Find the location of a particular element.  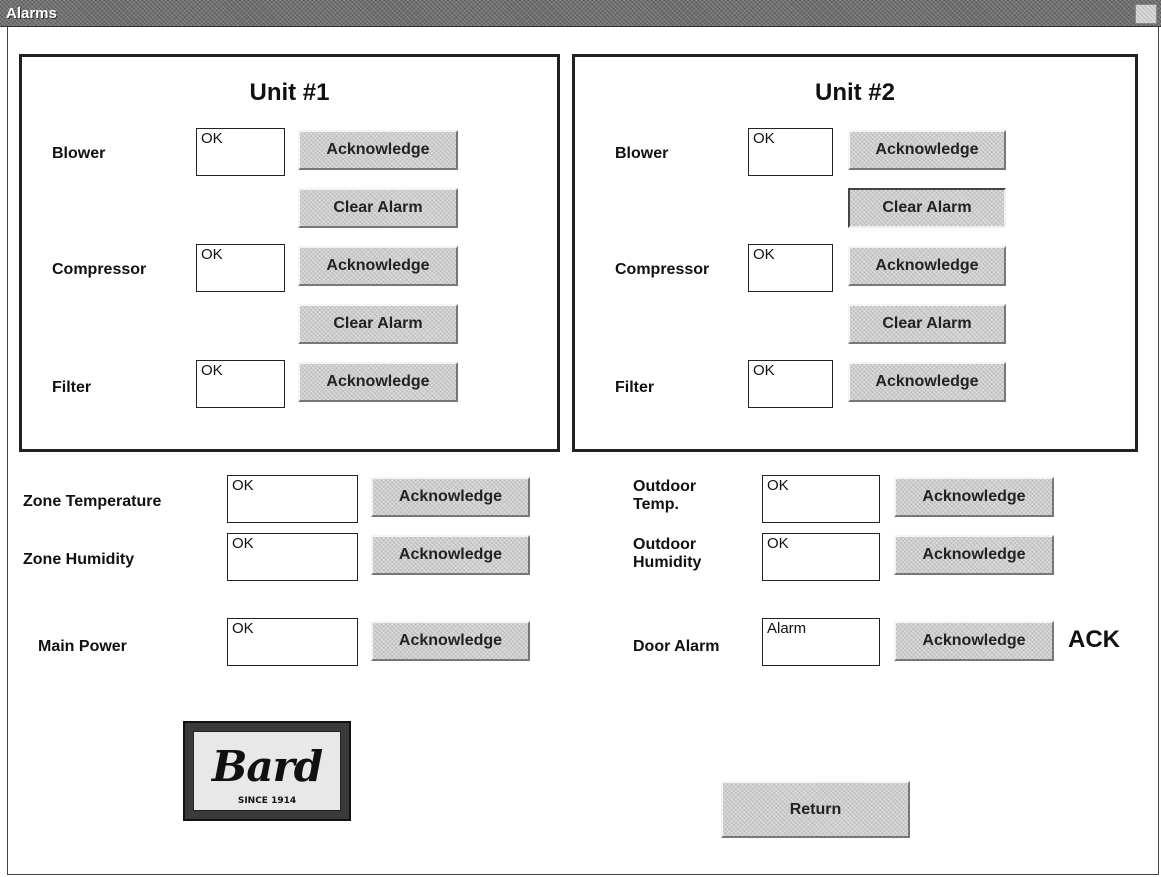

unit2-compressor-field: OK is located at coordinates (790, 268).